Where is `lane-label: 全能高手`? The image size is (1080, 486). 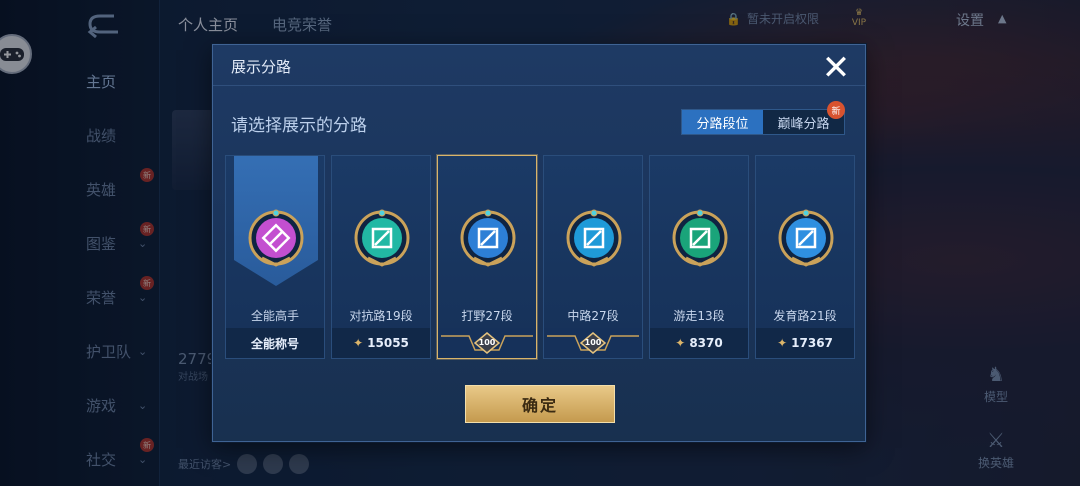
lane-label: 全能高手 is located at coordinates (274, 316).